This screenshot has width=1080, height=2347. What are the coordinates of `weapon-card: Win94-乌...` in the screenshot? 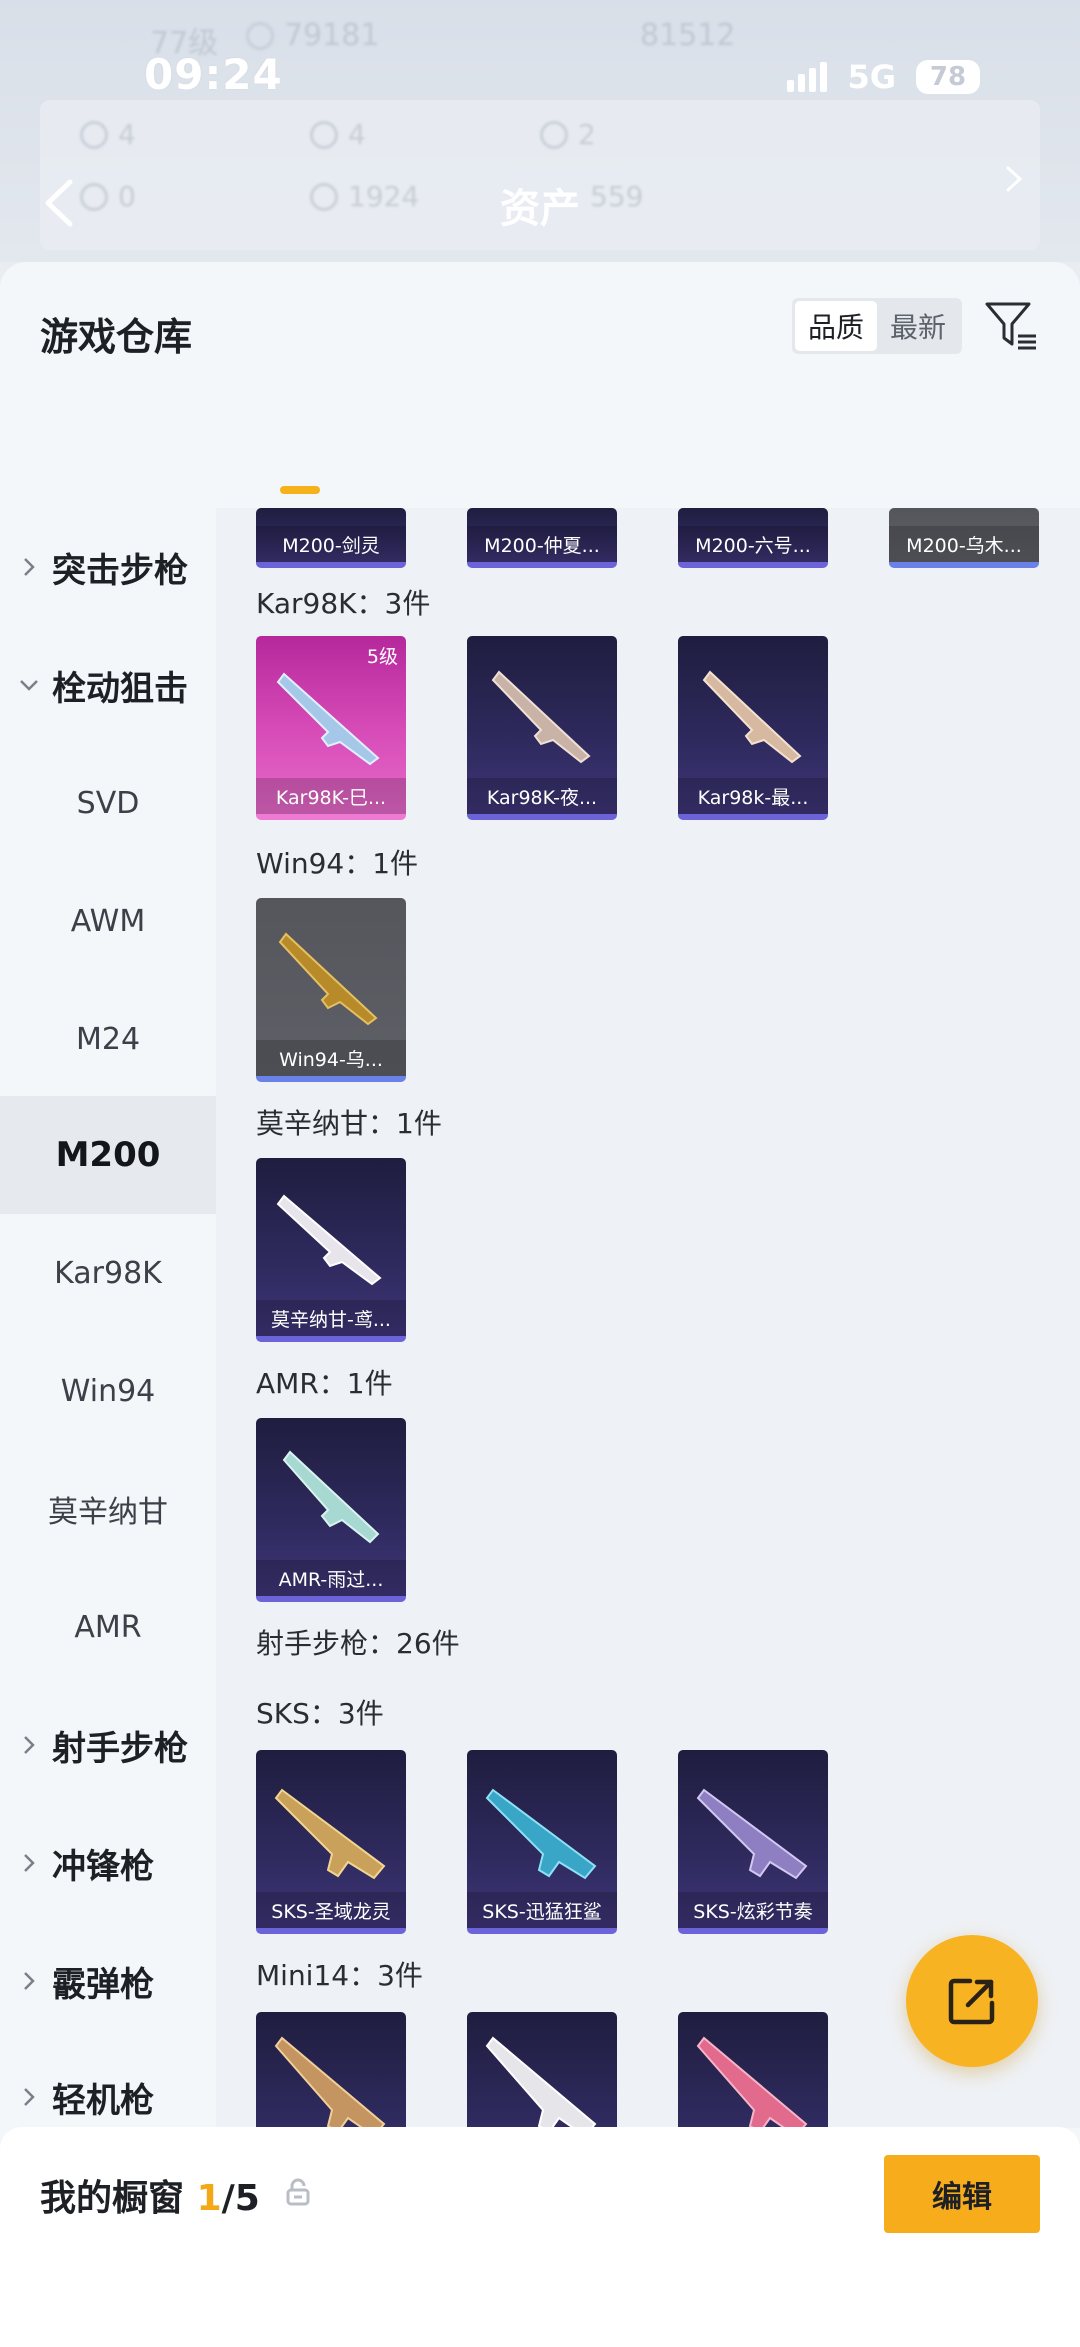 It's located at (331, 990).